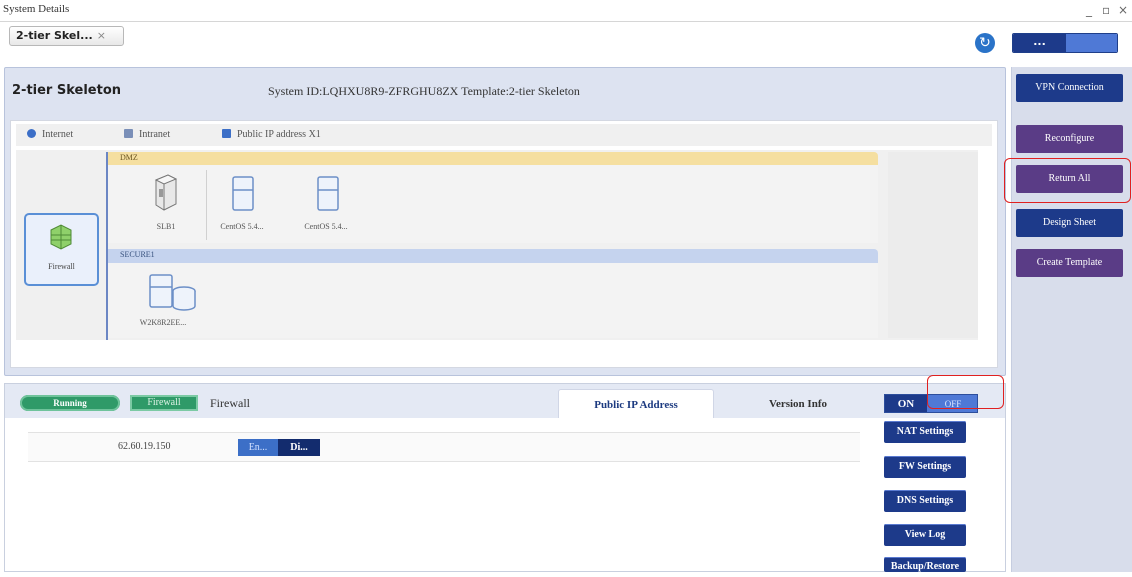 This screenshot has height=577, width=1132. I want to click on secure-zone-header, so click(493, 256).